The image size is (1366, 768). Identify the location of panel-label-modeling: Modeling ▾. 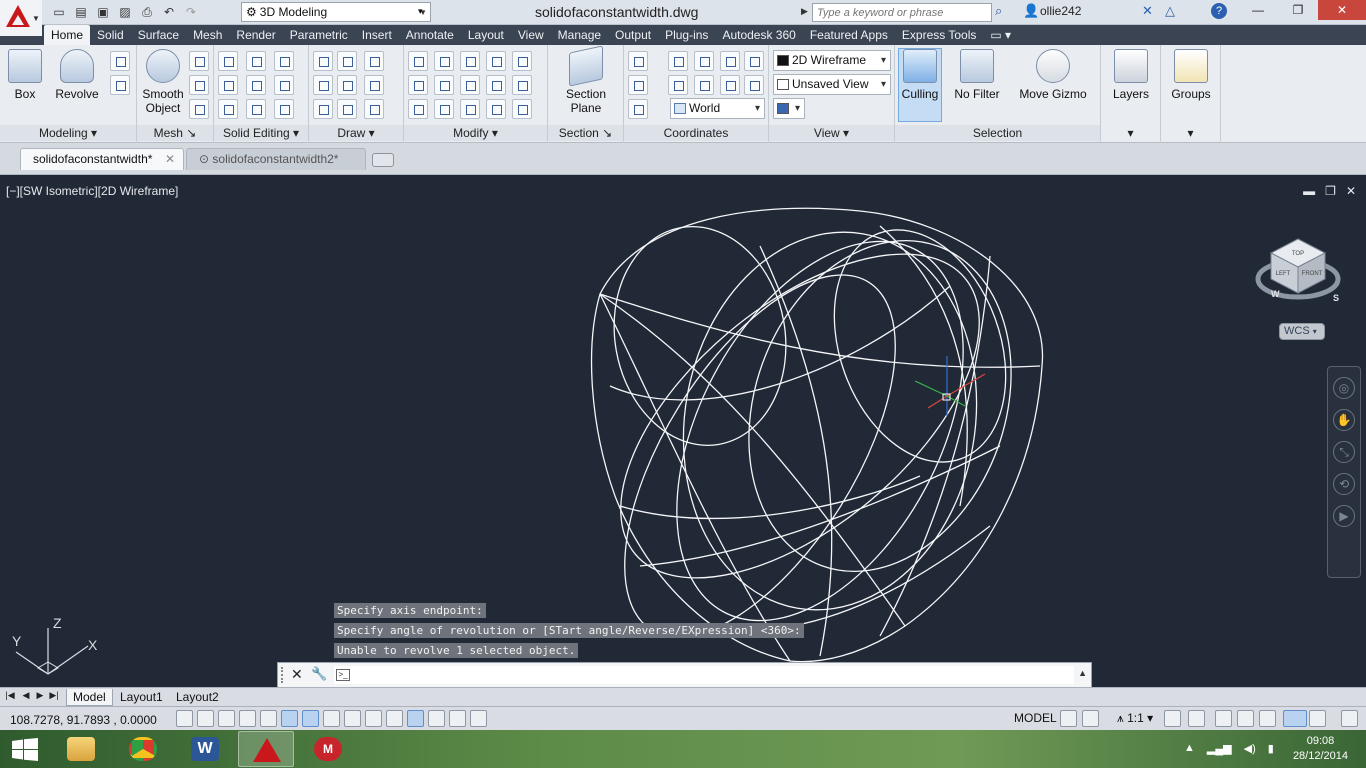
(68, 133).